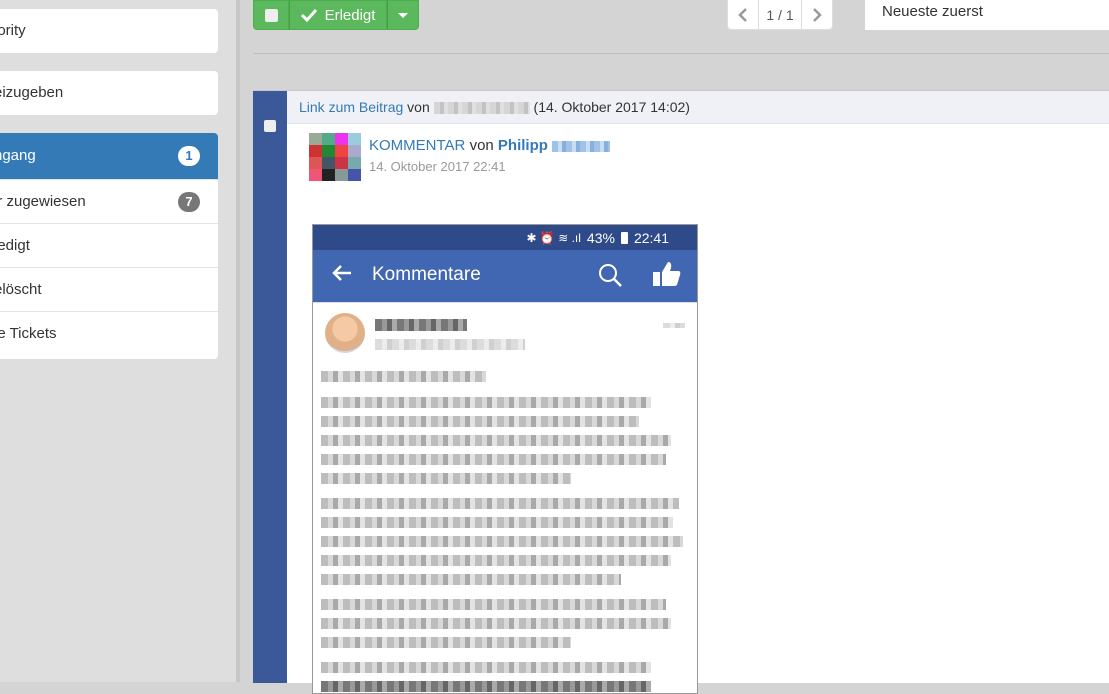 The width and height of the screenshot is (1109, 694). I want to click on author-link: Philipp, so click(523, 145).